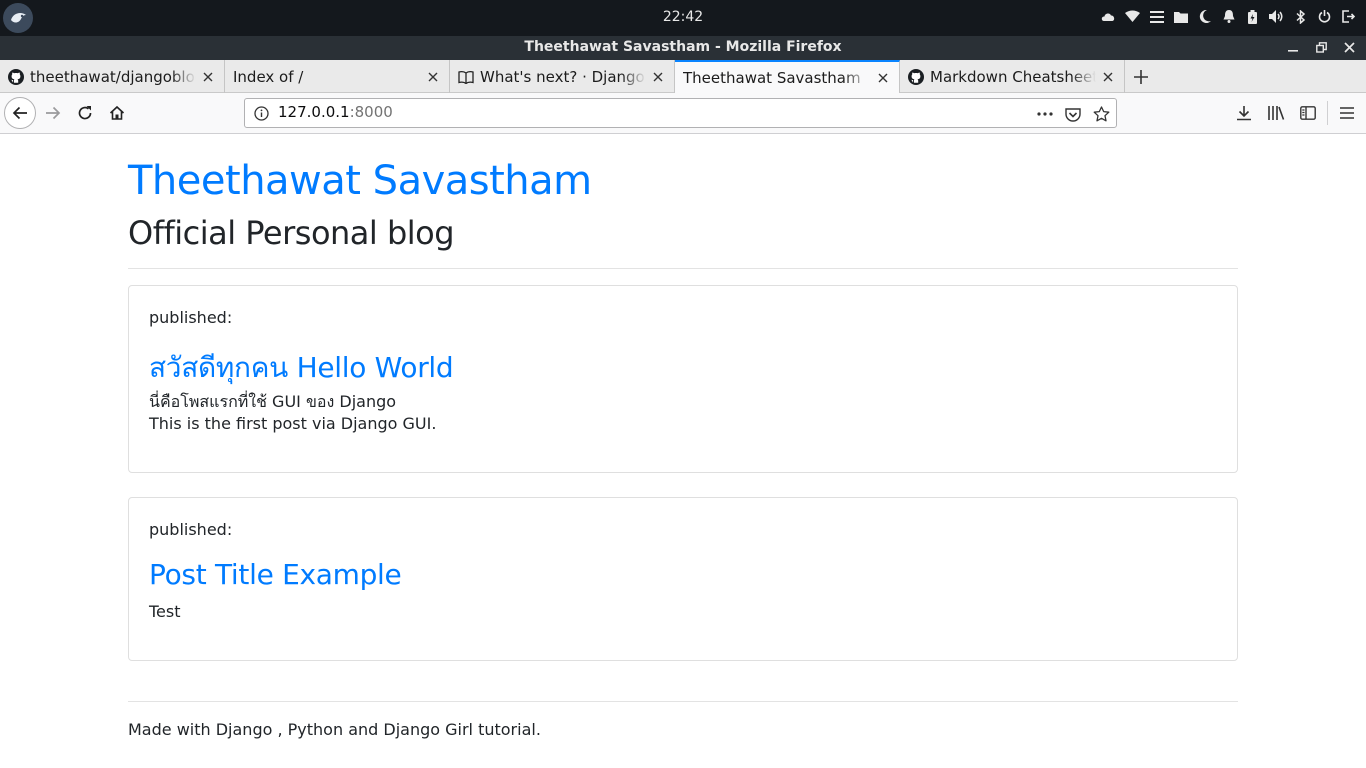 The width and height of the screenshot is (1366, 768). Describe the element at coordinates (1327, 113) in the screenshot. I see `toolbar-separator` at that location.